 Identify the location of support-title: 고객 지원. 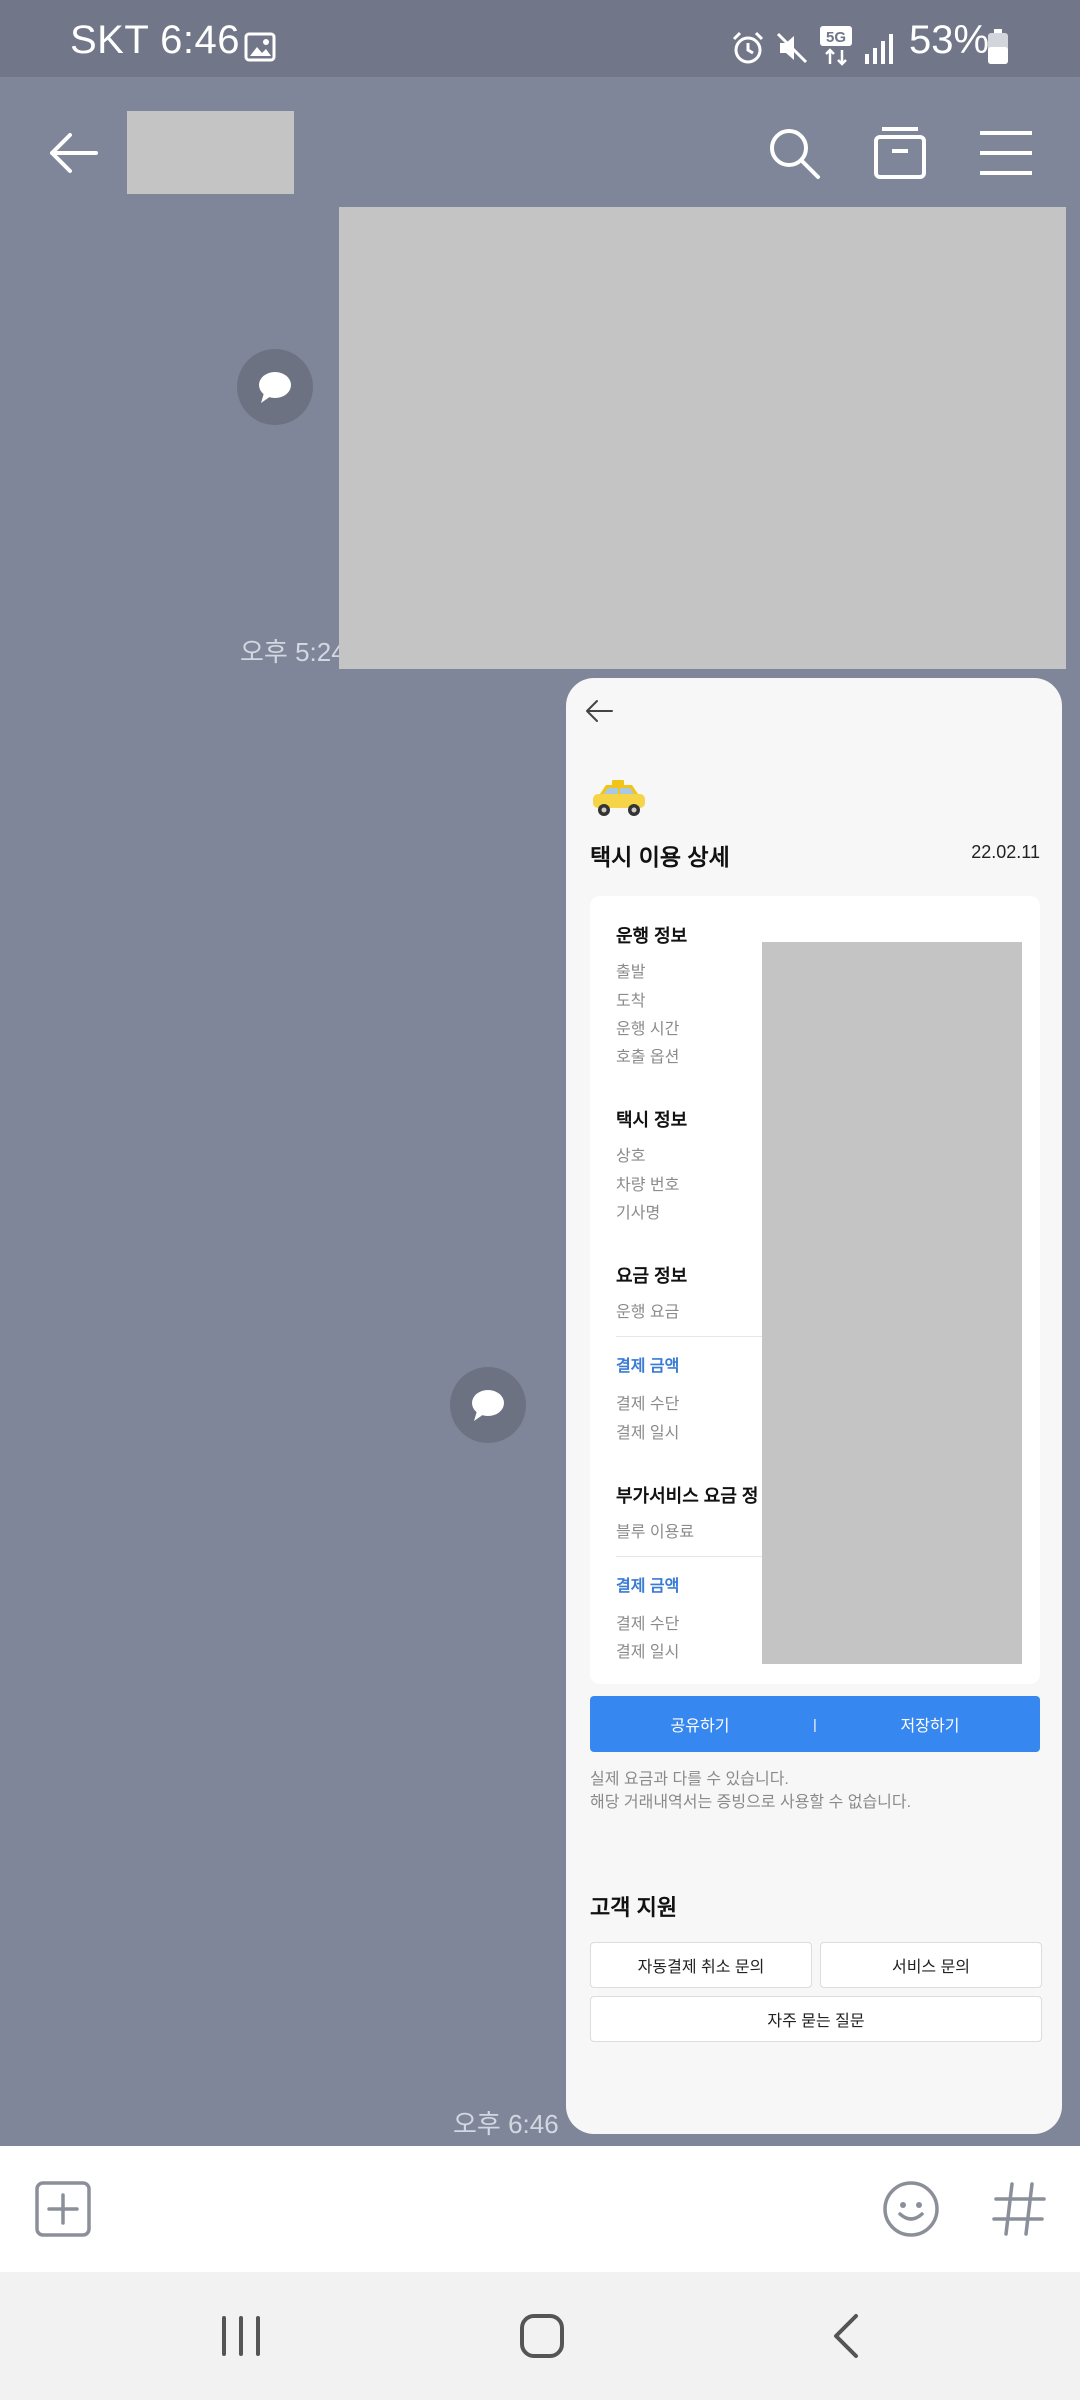
(634, 1907).